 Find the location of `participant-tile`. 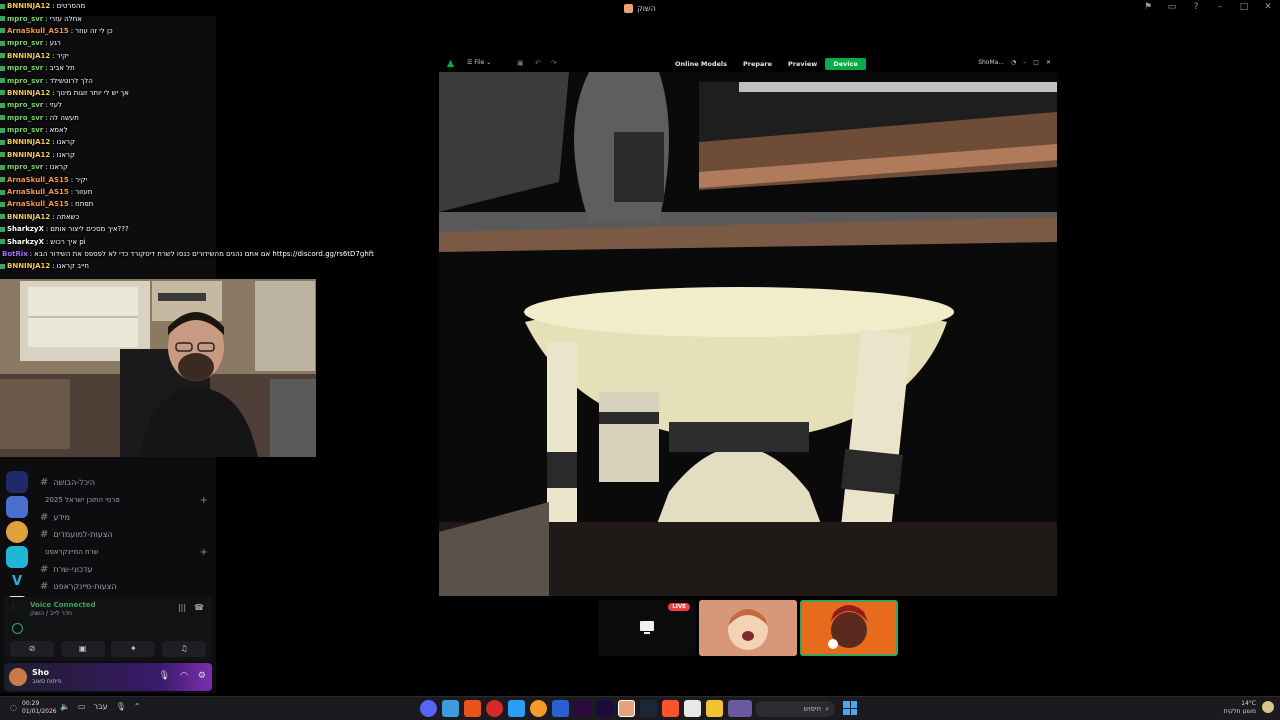

participant-tile is located at coordinates (748, 628).